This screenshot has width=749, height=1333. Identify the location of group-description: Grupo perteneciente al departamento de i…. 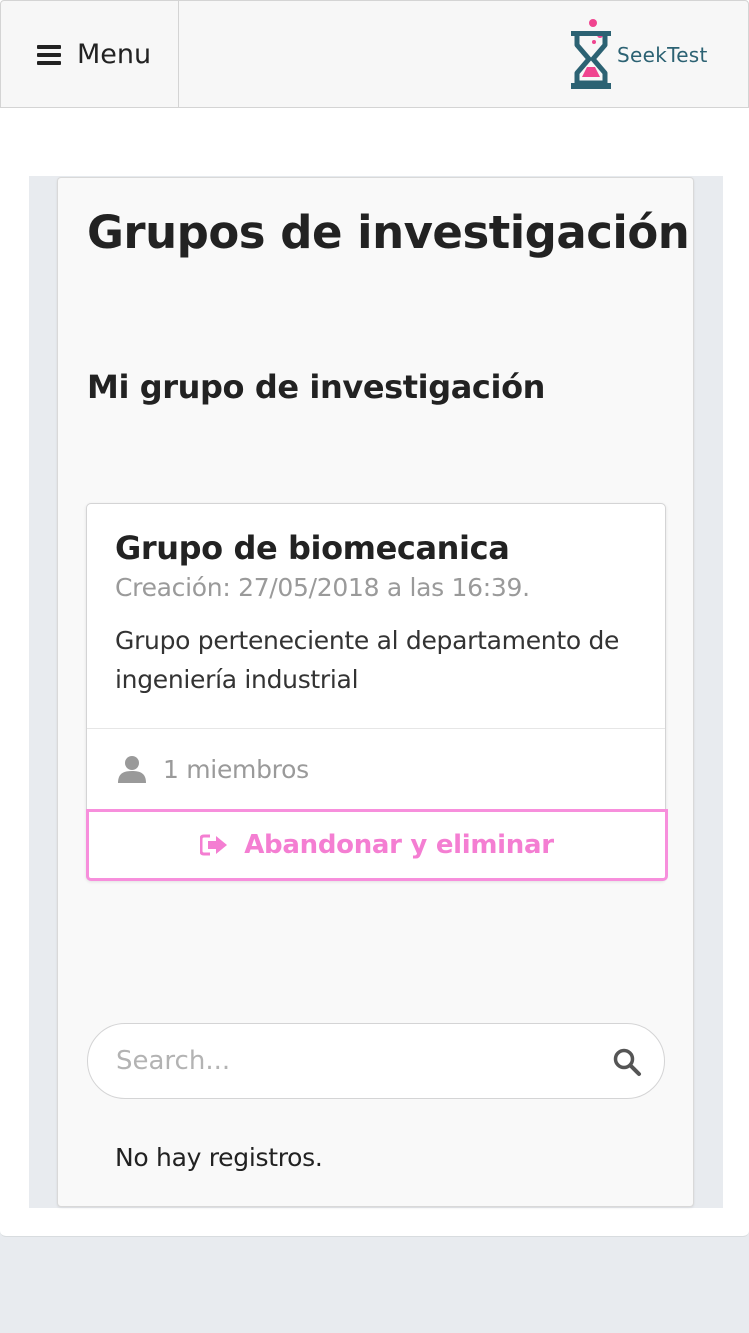
(367, 660).